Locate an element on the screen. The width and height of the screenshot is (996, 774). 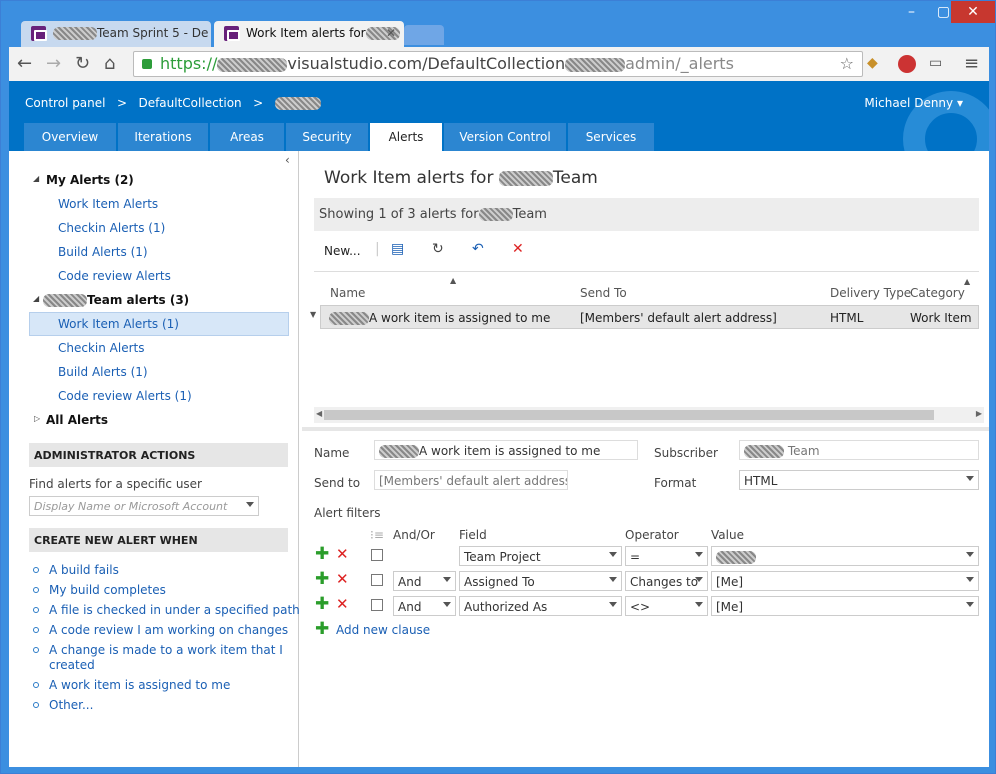
create-work-item-assigned: A work item is assigned to me is located at coordinates (139, 685).